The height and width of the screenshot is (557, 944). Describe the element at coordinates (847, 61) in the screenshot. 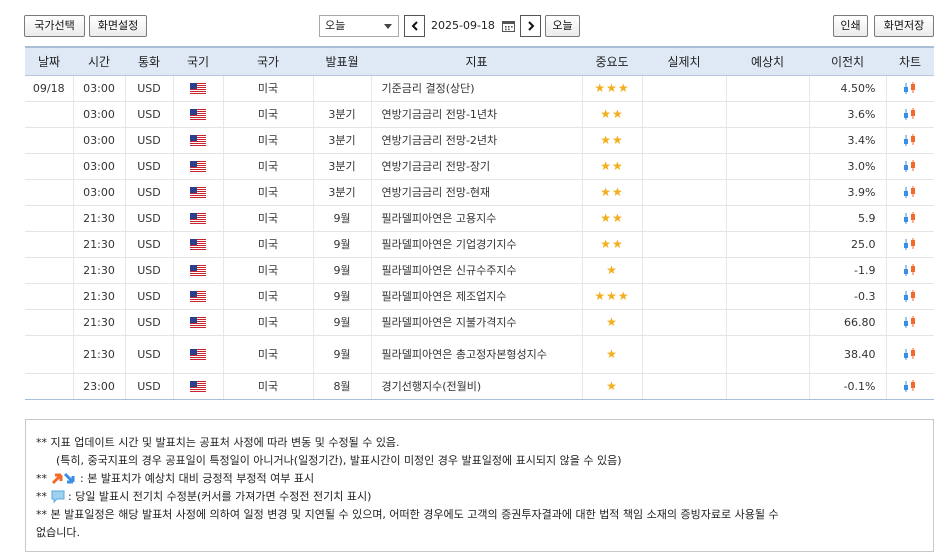

I see `col-header: 이전치` at that location.